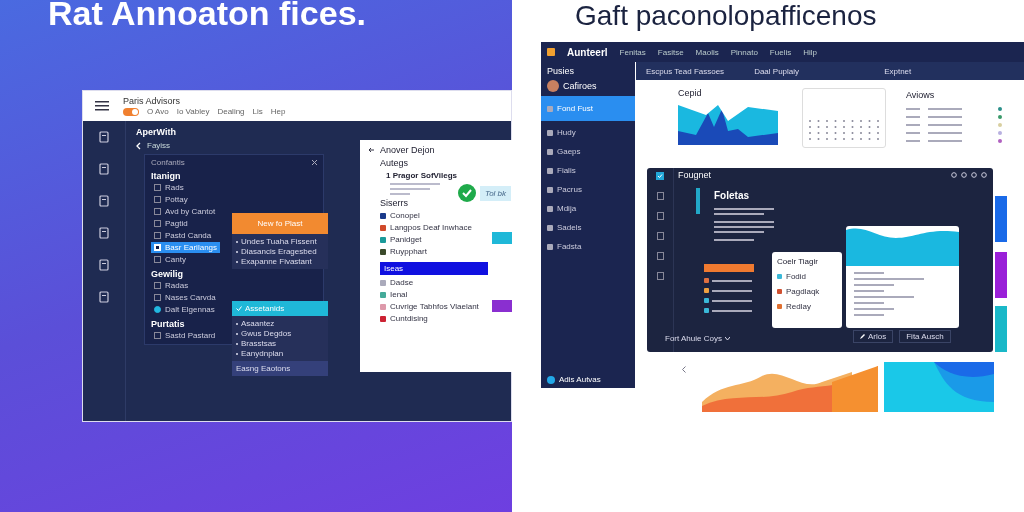  I want to click on menu-item: Maolis, so click(707, 52).